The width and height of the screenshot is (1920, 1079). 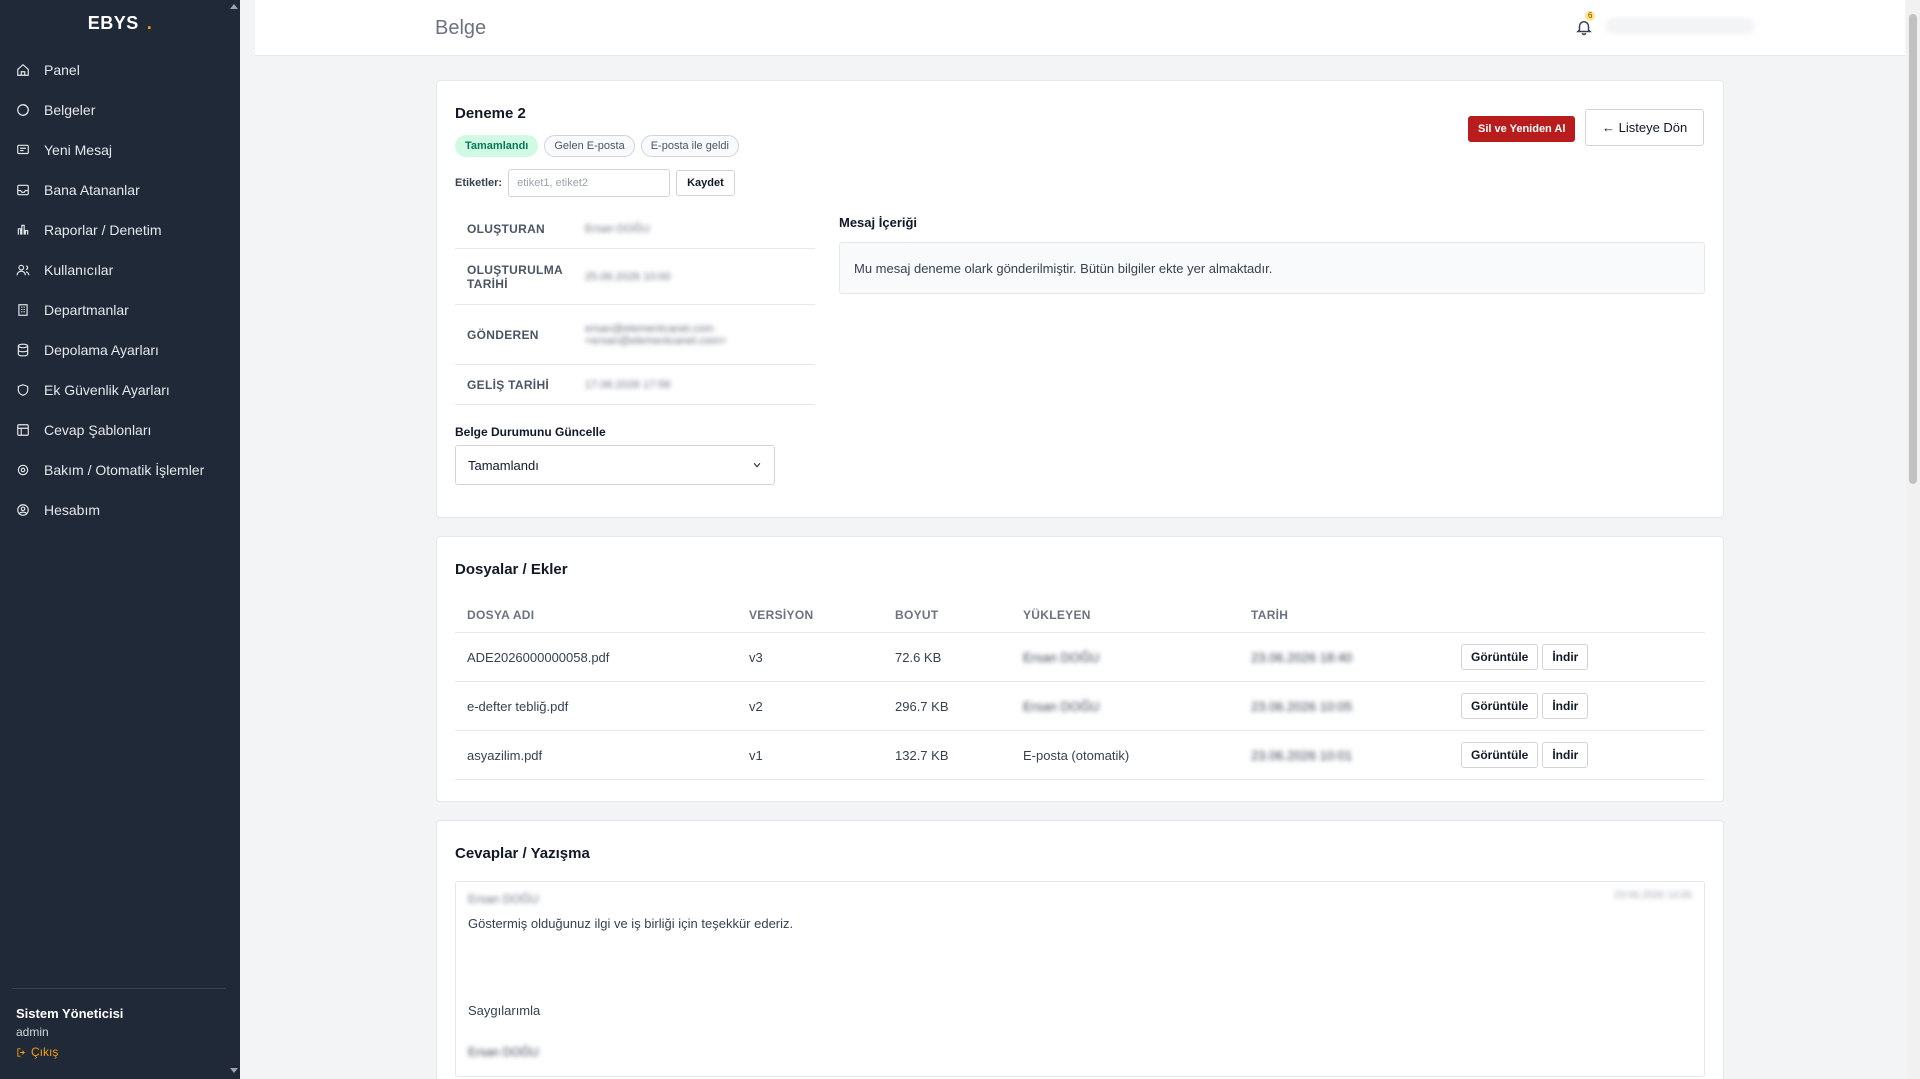 What do you see at coordinates (656, 340) in the screenshot?
I see `sender-email-alt: <ersan@elementcanet.com>` at bounding box center [656, 340].